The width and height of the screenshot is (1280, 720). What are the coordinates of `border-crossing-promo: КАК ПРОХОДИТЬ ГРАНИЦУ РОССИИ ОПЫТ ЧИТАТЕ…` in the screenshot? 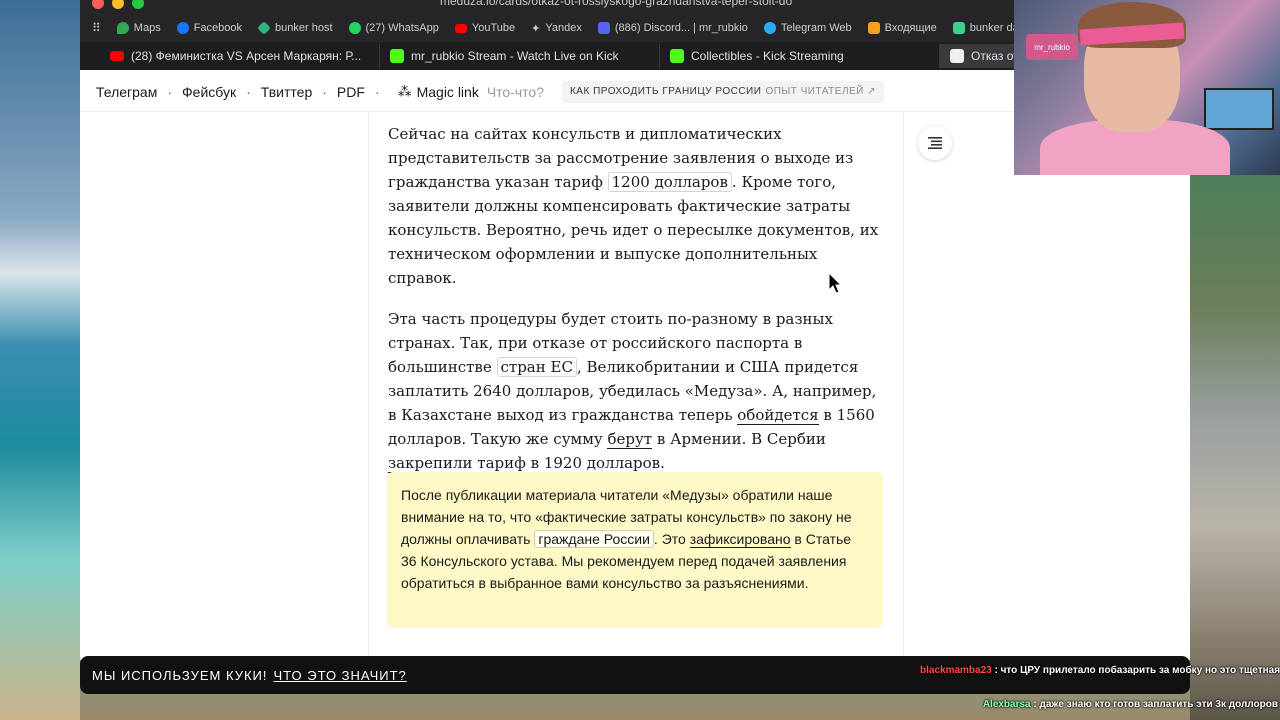 It's located at (723, 91).